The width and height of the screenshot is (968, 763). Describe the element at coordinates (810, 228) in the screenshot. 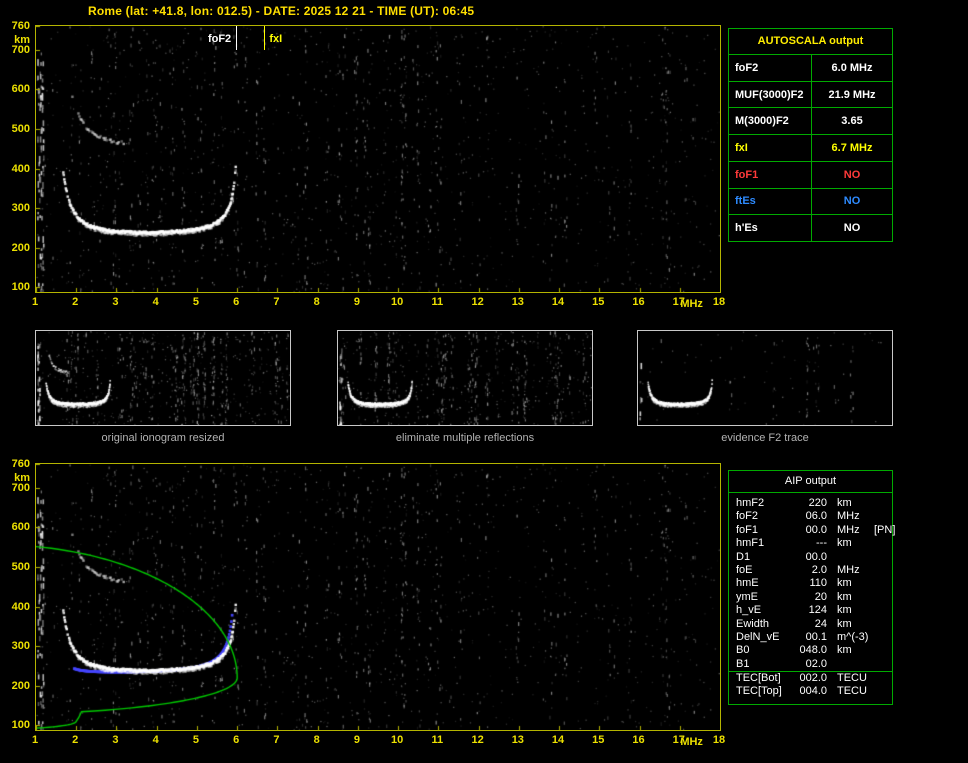

I see `autoscala-row: h'Es NO` at that location.